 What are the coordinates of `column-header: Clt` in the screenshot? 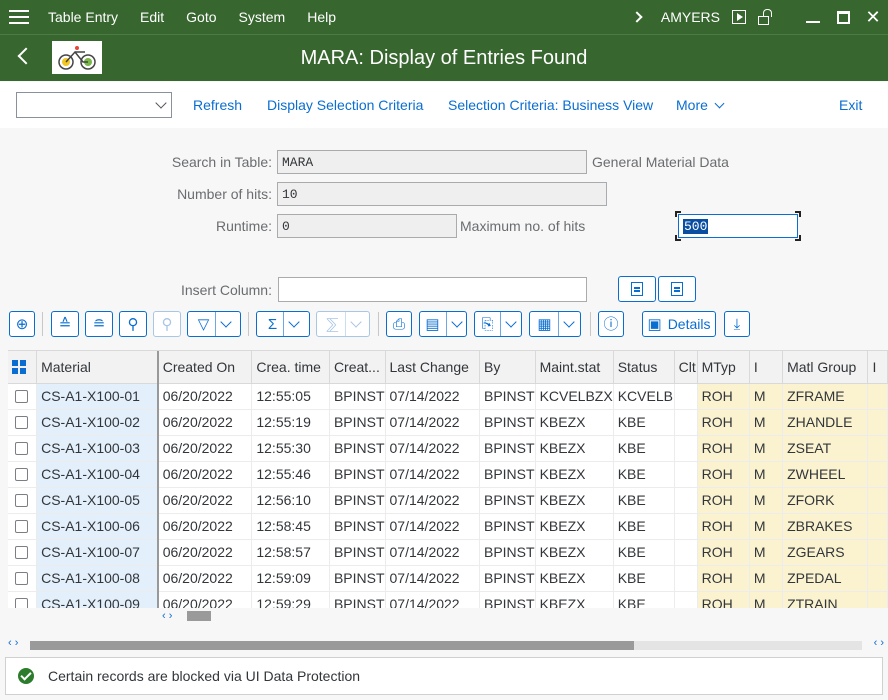 It's located at (686, 367).